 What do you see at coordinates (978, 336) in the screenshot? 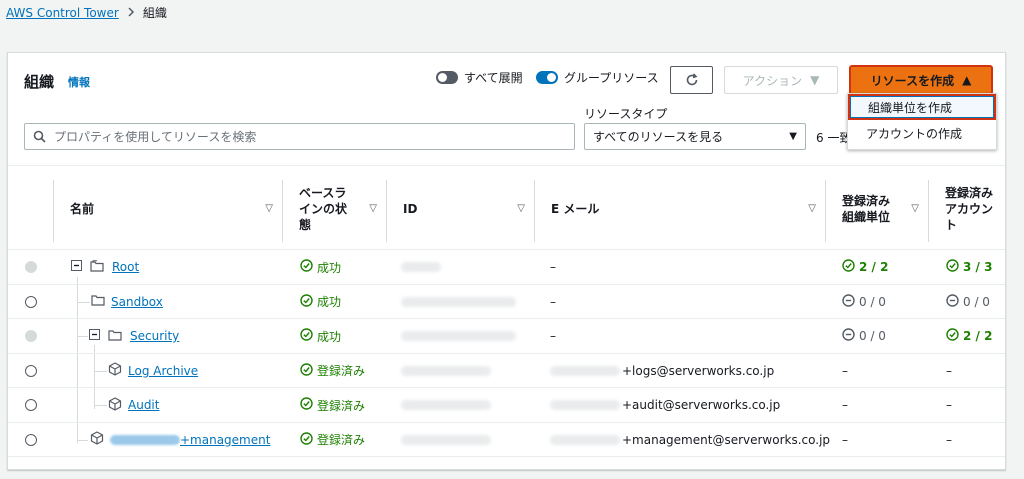
I see `registered-account-count: 2 / 2` at bounding box center [978, 336].